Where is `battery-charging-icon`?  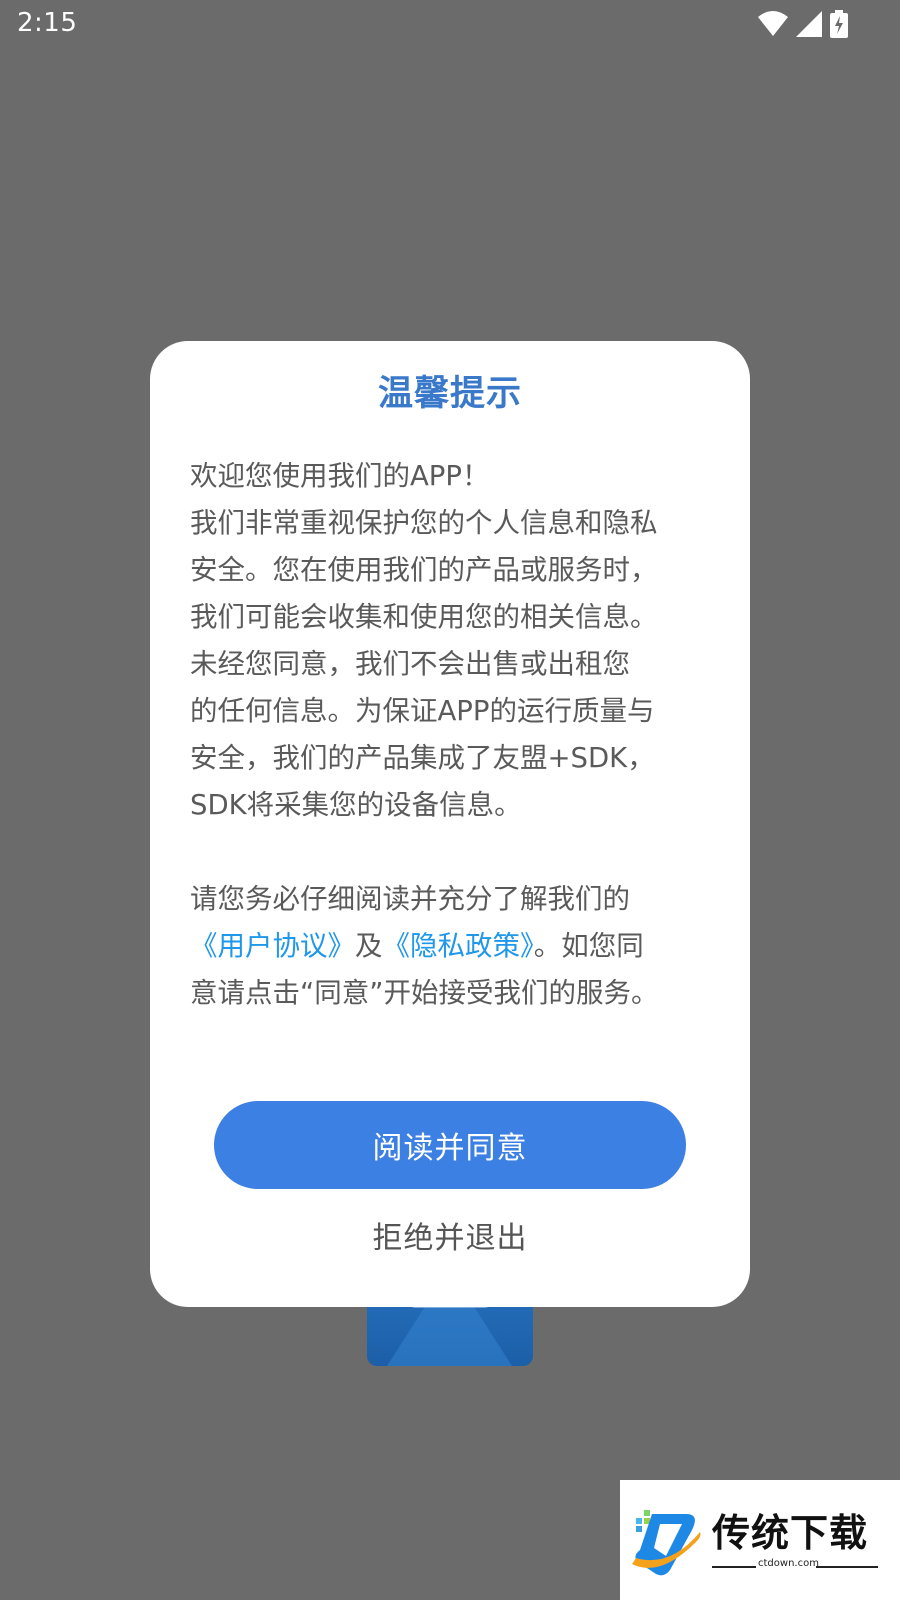 battery-charging-icon is located at coordinates (839, 24).